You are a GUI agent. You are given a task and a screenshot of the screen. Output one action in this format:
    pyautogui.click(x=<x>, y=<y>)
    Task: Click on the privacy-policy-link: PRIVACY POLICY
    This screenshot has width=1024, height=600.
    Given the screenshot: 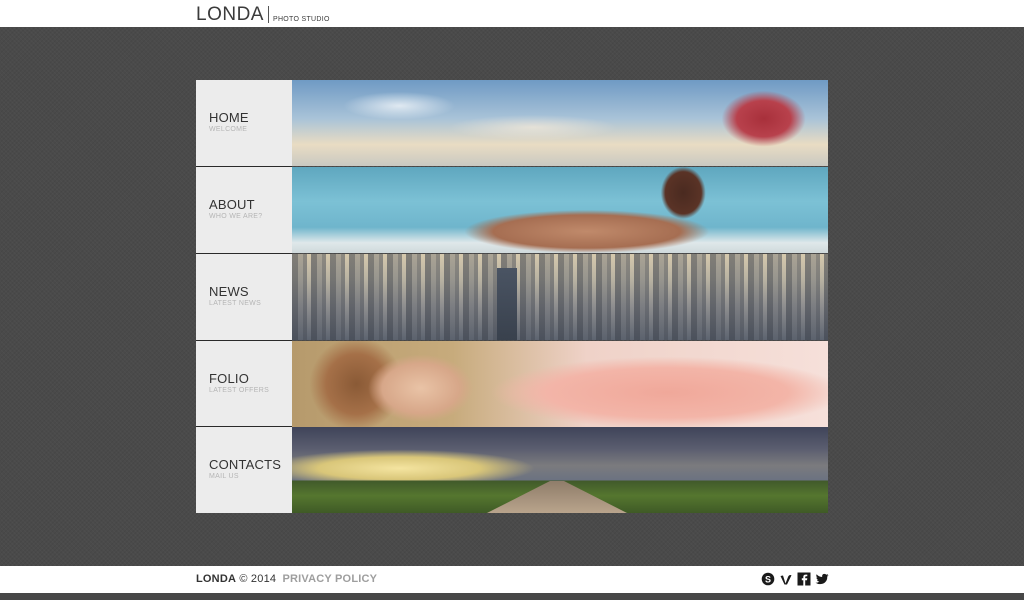 What is the action you would take?
    pyautogui.click(x=329, y=579)
    